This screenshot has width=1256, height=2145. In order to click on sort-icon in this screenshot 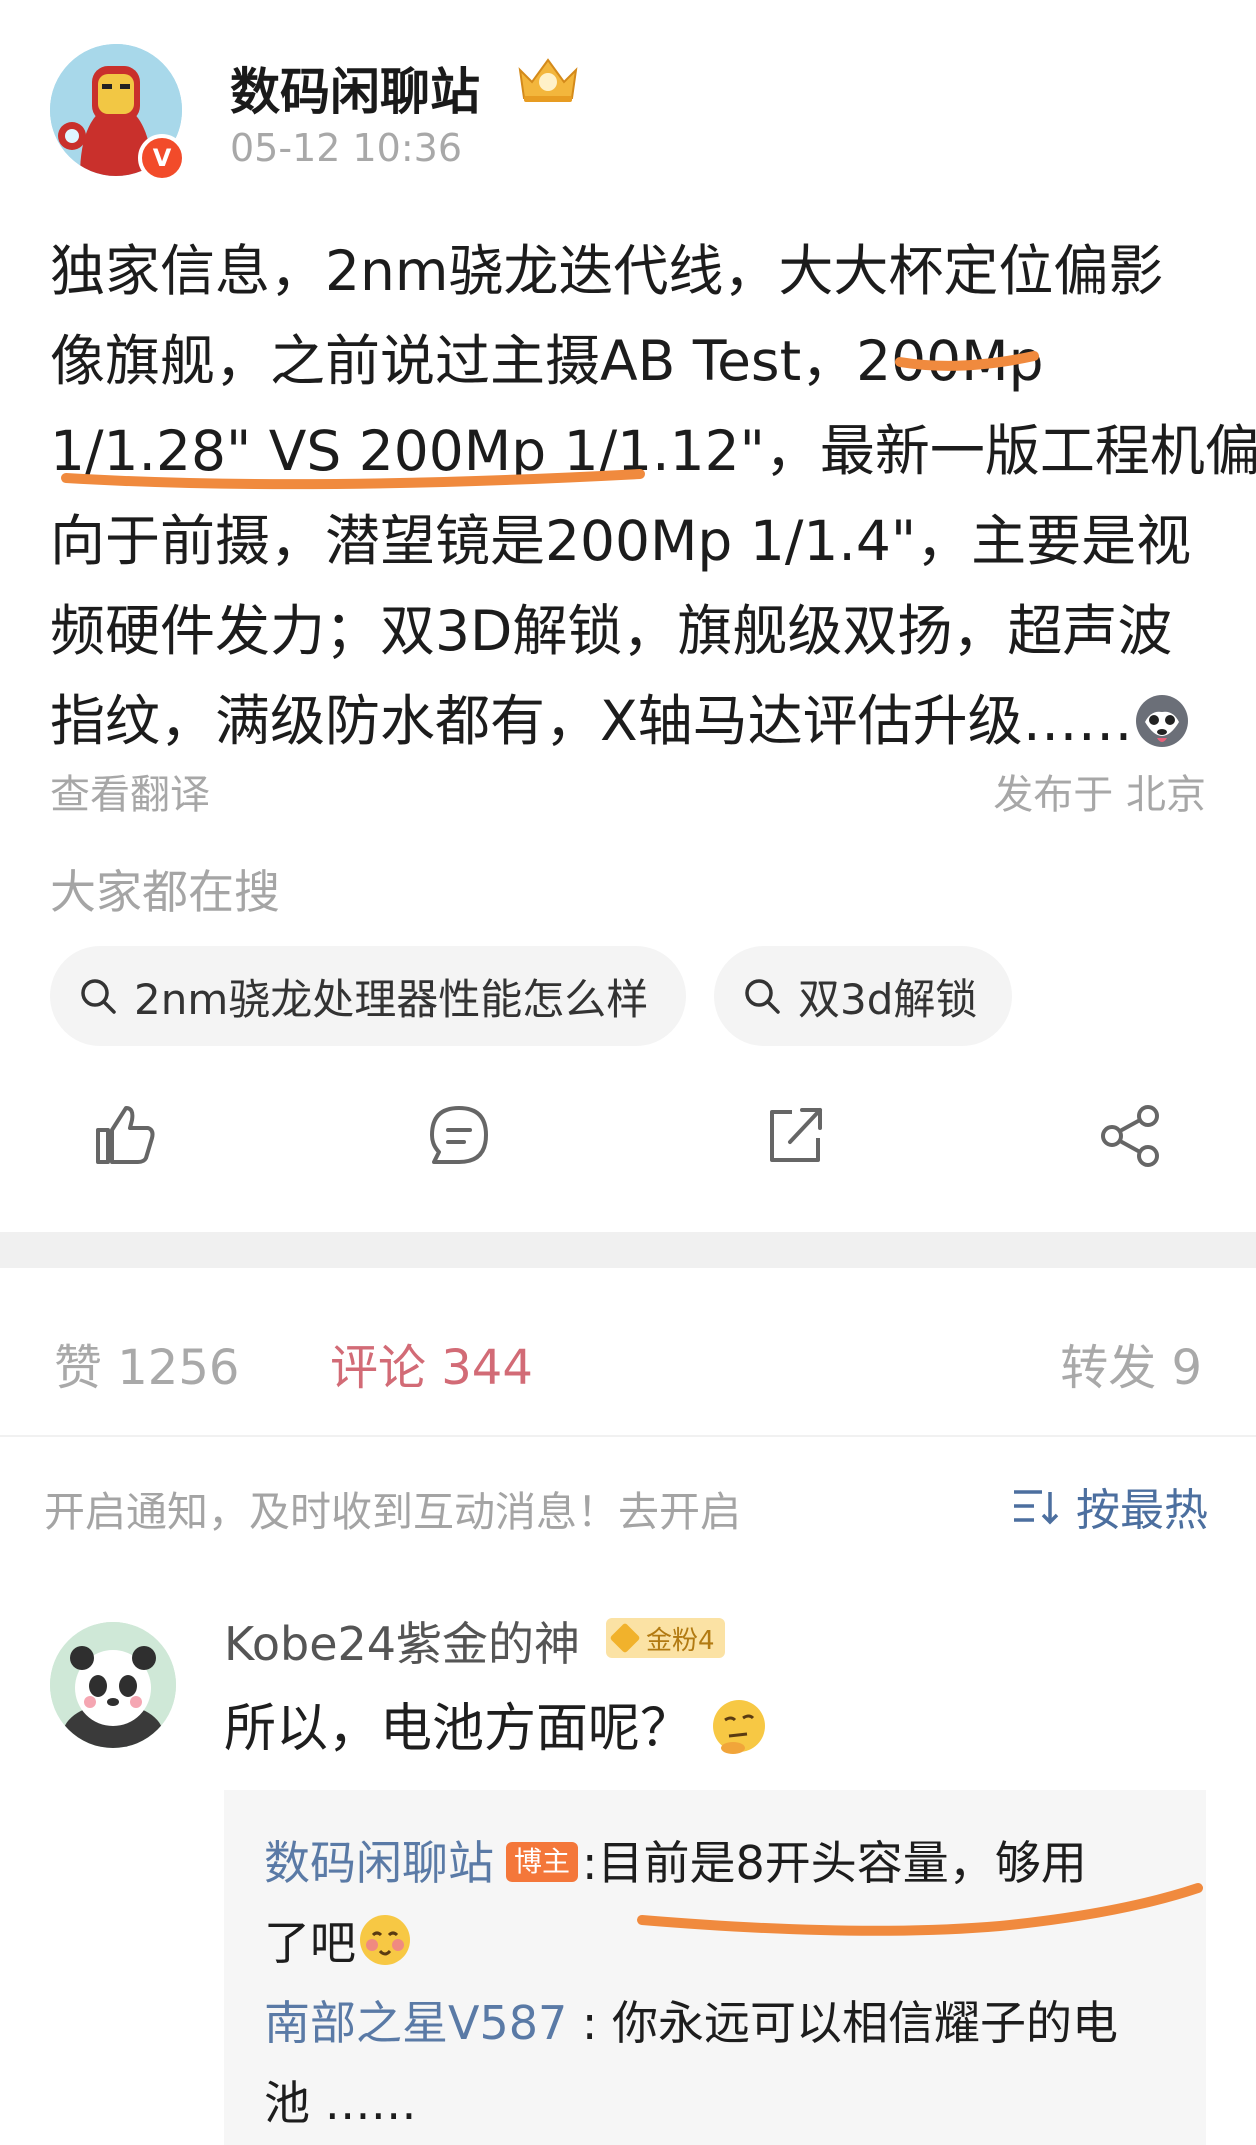, I will do `click(1036, 1507)`.